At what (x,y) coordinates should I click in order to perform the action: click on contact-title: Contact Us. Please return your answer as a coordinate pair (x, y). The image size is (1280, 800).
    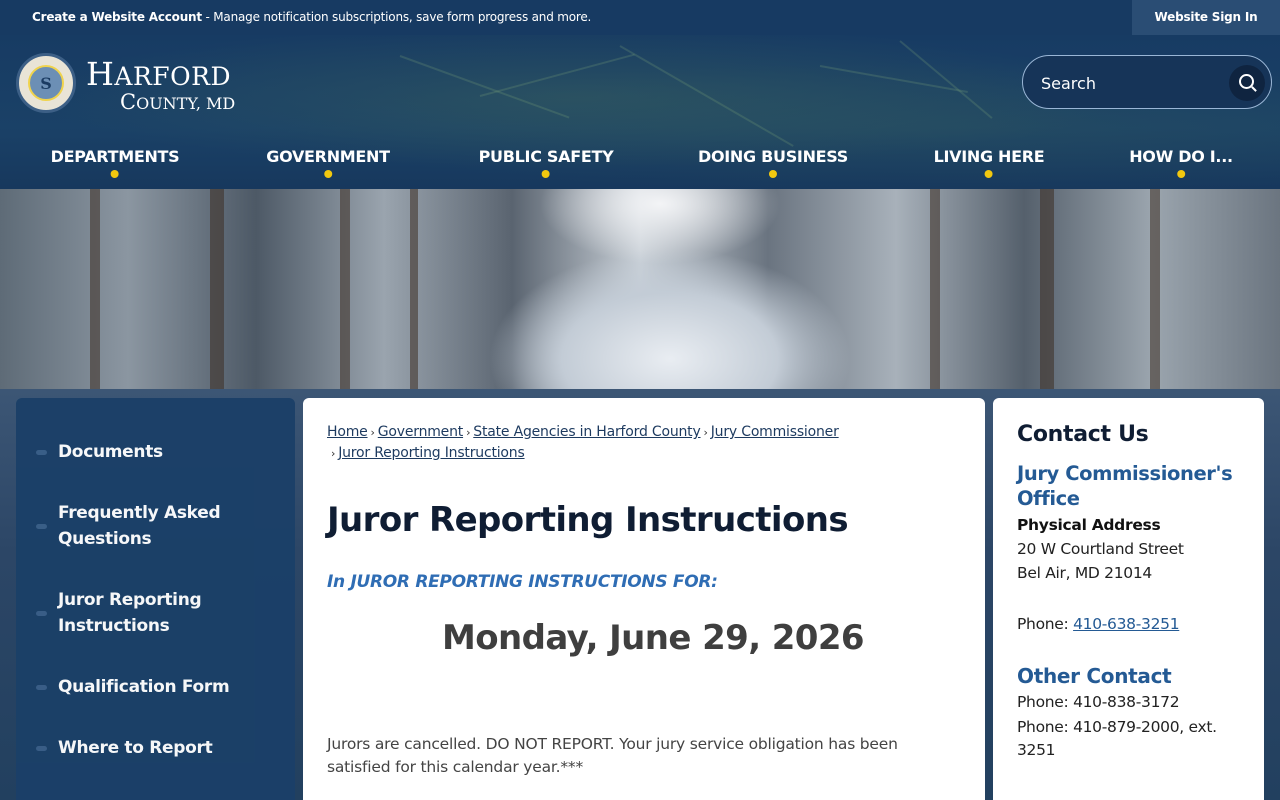
    Looking at the image, I should click on (1083, 434).